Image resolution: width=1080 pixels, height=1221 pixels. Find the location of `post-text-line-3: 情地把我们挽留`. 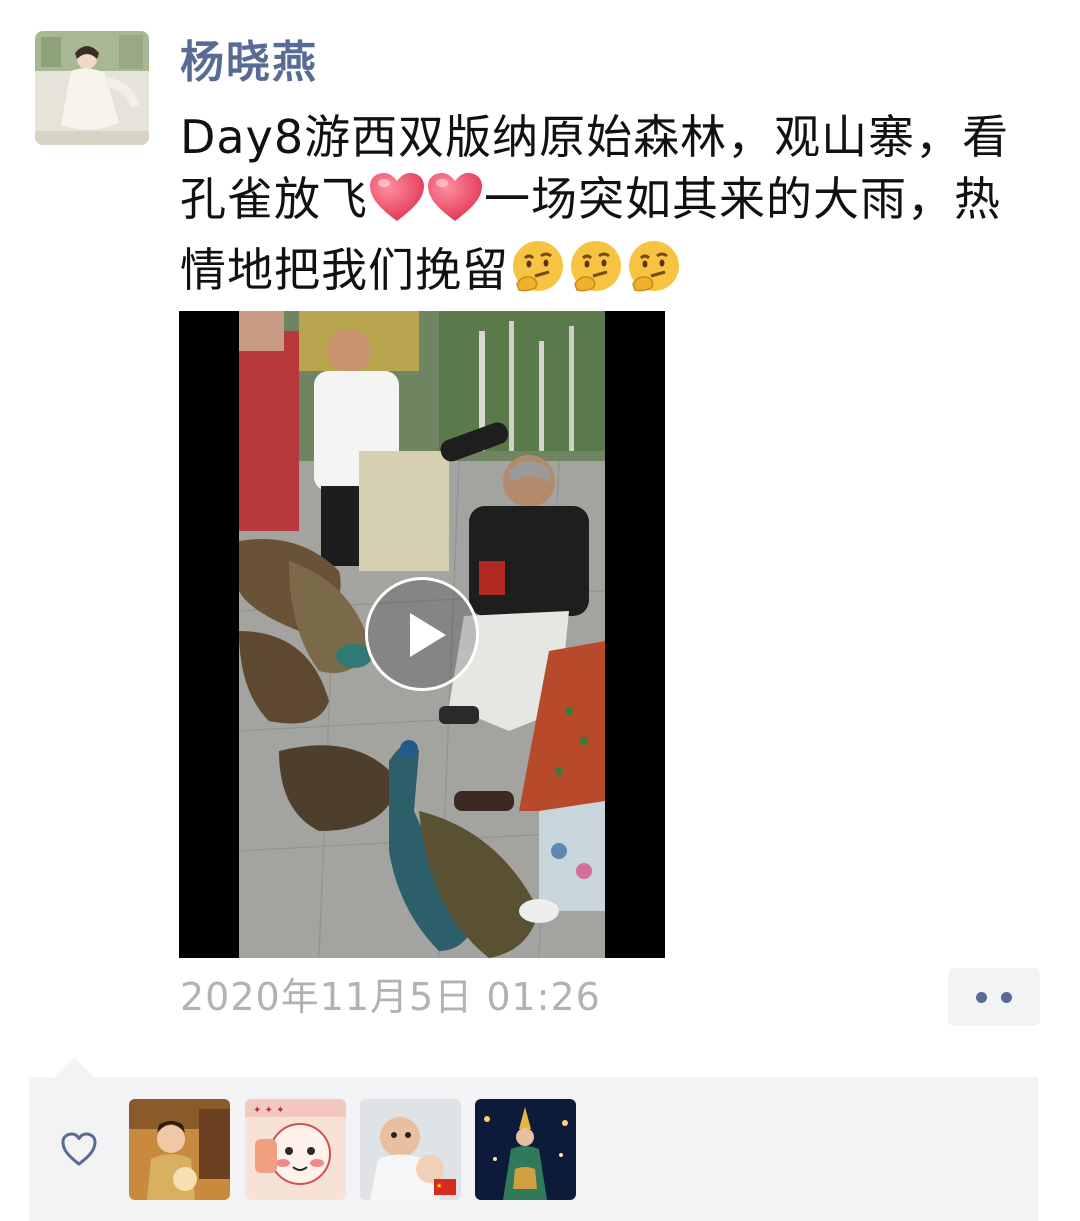

post-text-line-3: 情地把我们挽留 is located at coordinates (620, 273).